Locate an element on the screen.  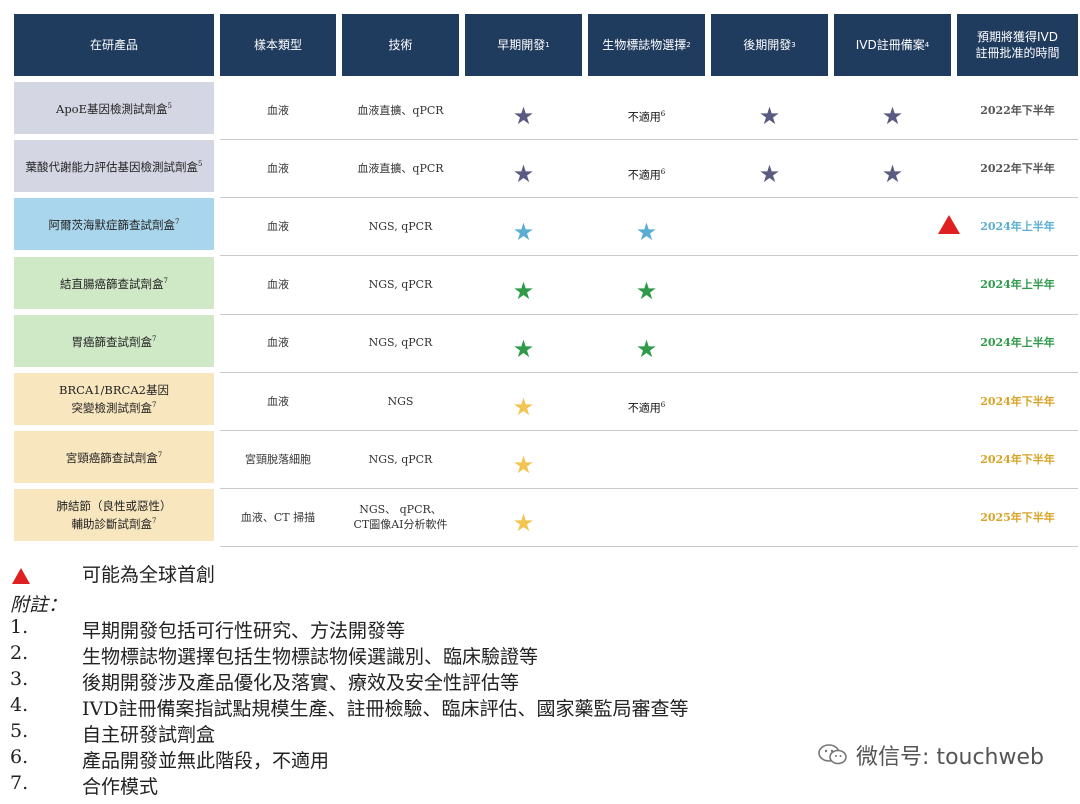
product-name: ApoE基因檢測試劑盒5 is located at coordinates (114, 108).